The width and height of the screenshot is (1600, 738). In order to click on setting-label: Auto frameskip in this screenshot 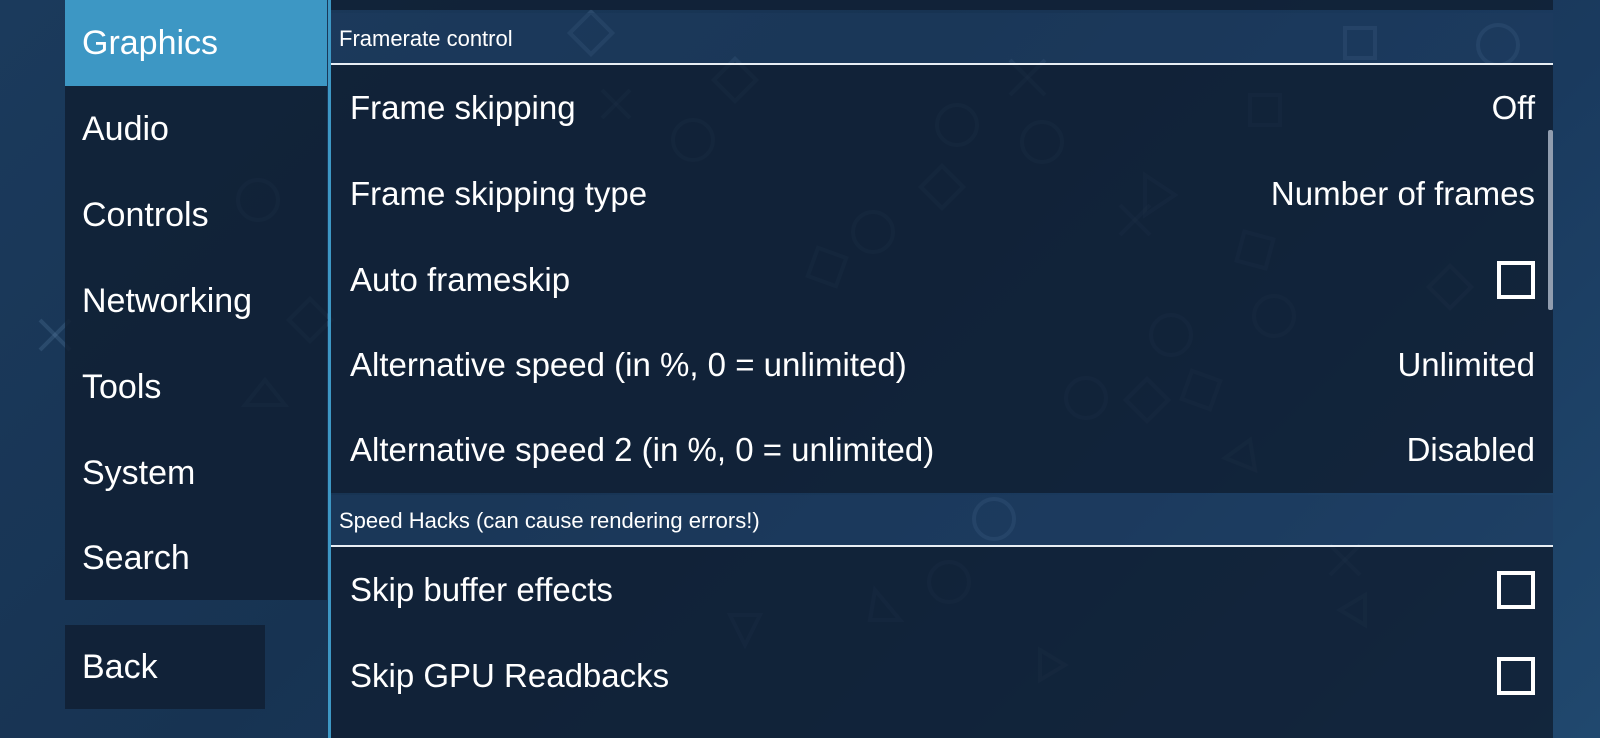, I will do `click(460, 279)`.